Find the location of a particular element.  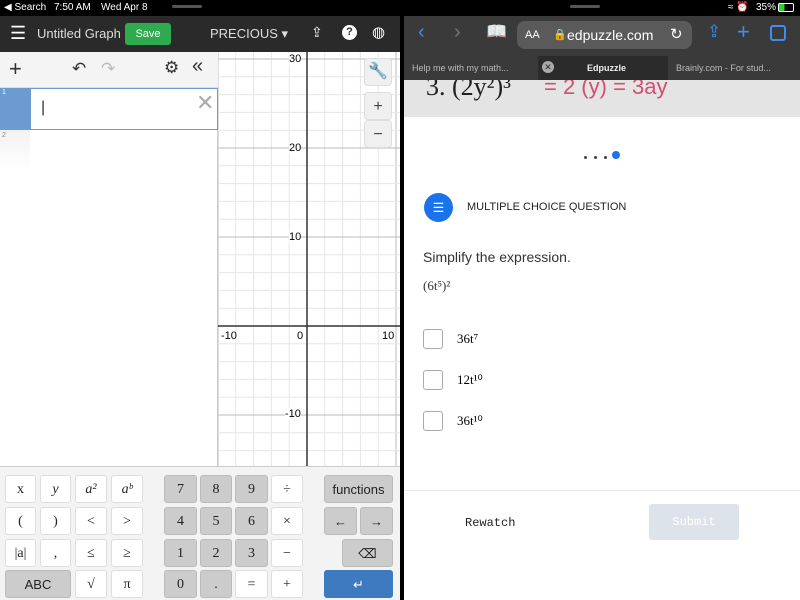

key-equals: = is located at coordinates (251, 584).